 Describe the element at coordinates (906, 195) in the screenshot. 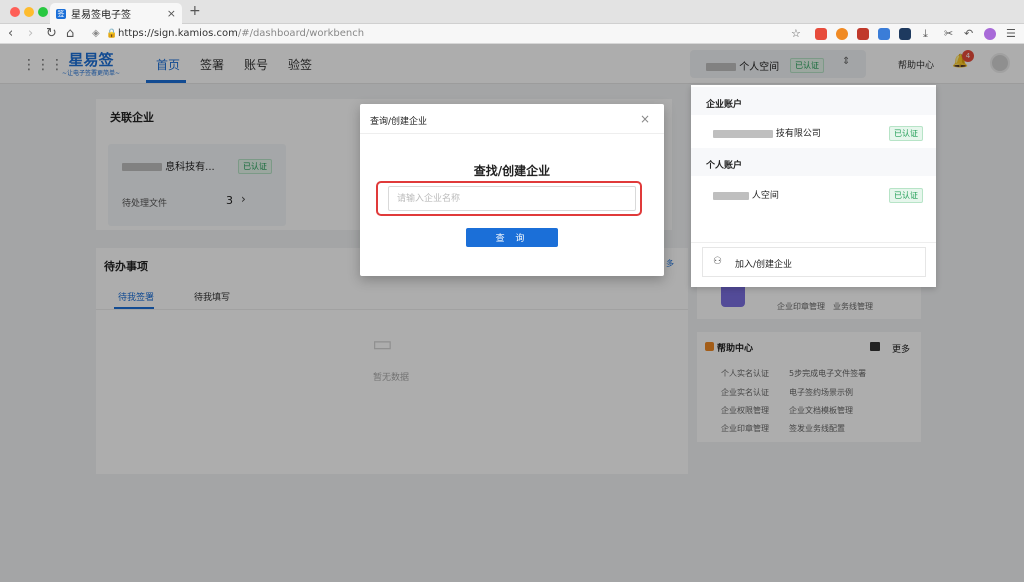

I see `personal-verified-badge: 已认证` at that location.